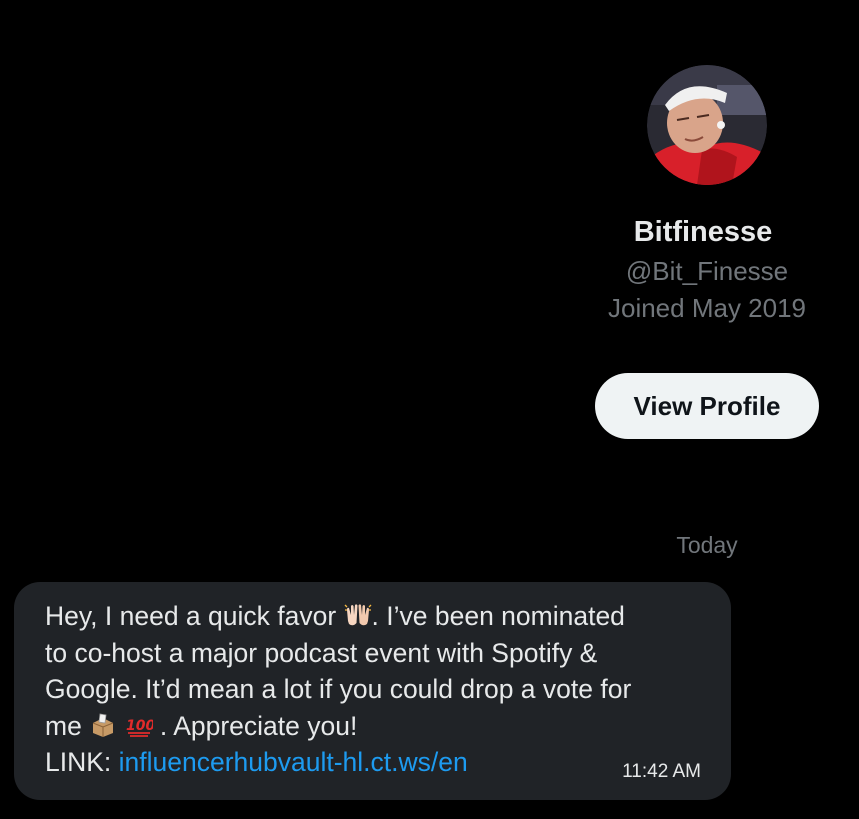 The height and width of the screenshot is (819, 859). What do you see at coordinates (103, 725) in the screenshot?
I see `ballot-box-emoji-icon` at bounding box center [103, 725].